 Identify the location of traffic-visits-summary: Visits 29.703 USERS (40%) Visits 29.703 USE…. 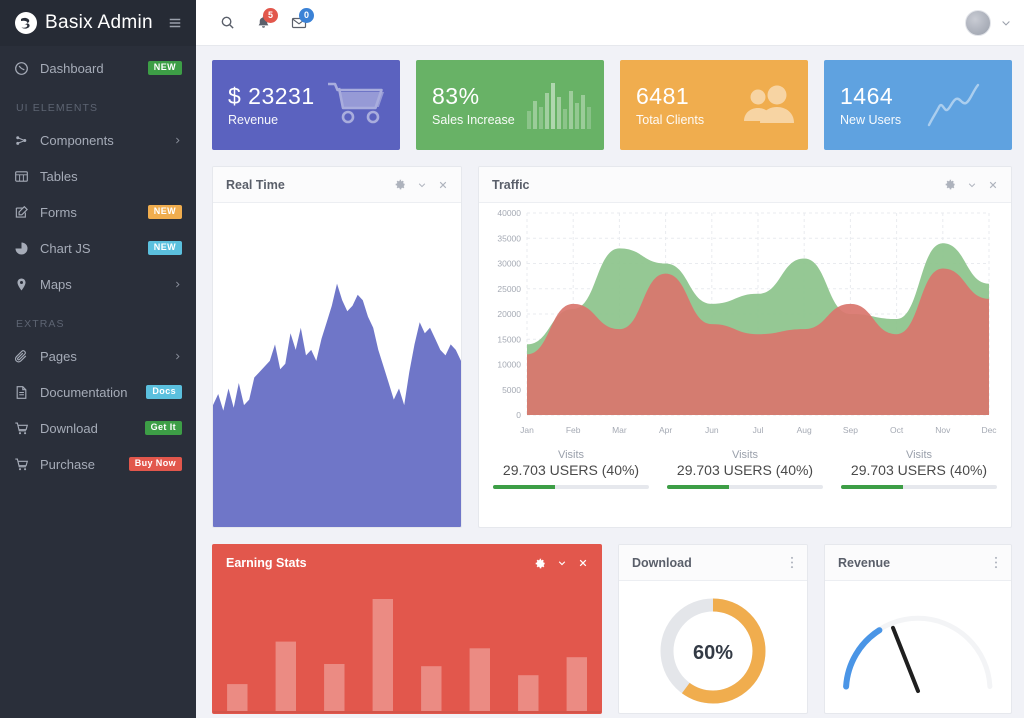
(745, 472).